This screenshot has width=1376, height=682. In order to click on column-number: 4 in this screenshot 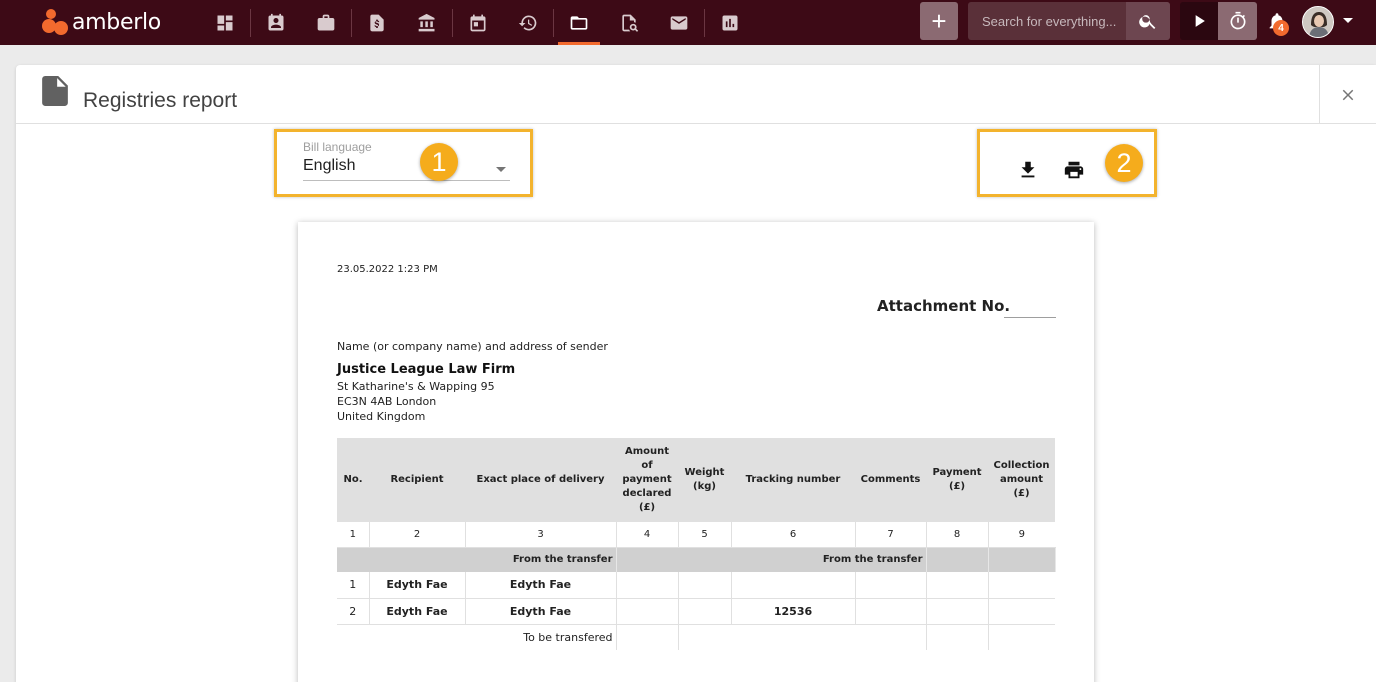, I will do `click(647, 535)`.